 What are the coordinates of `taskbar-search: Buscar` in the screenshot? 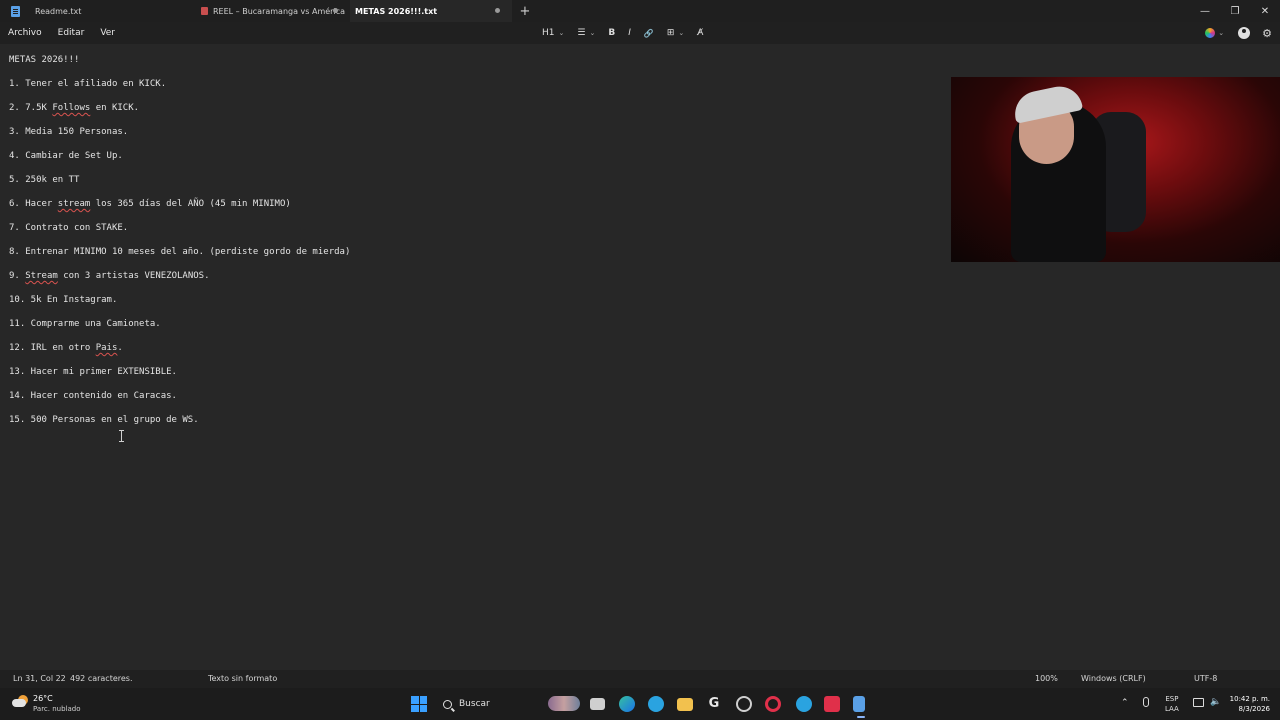 It's located at (509, 704).